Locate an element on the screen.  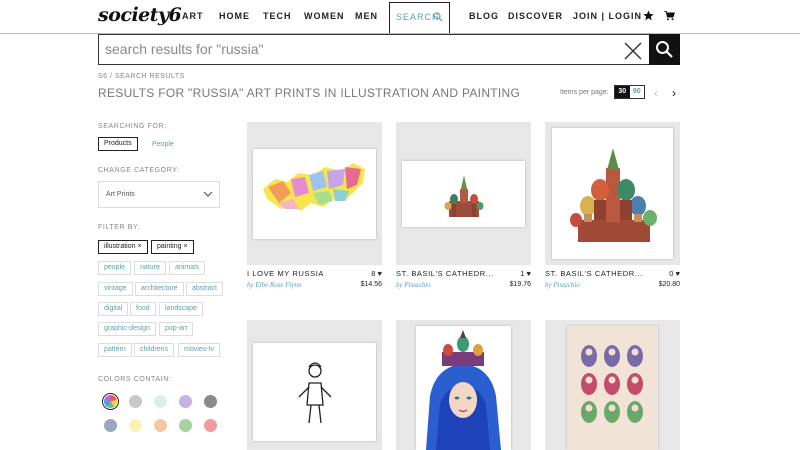
product-likes: 1 ♥ is located at coordinates (525, 273).